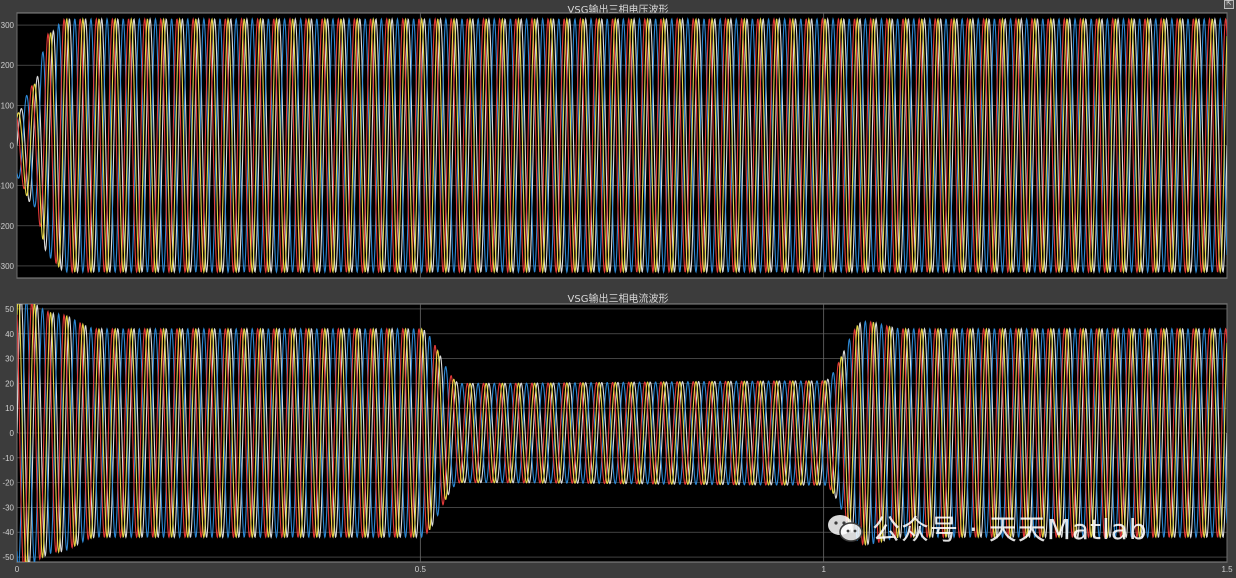  Describe the element at coordinates (8, 507) in the screenshot. I see `y-tick-label: -30` at that location.